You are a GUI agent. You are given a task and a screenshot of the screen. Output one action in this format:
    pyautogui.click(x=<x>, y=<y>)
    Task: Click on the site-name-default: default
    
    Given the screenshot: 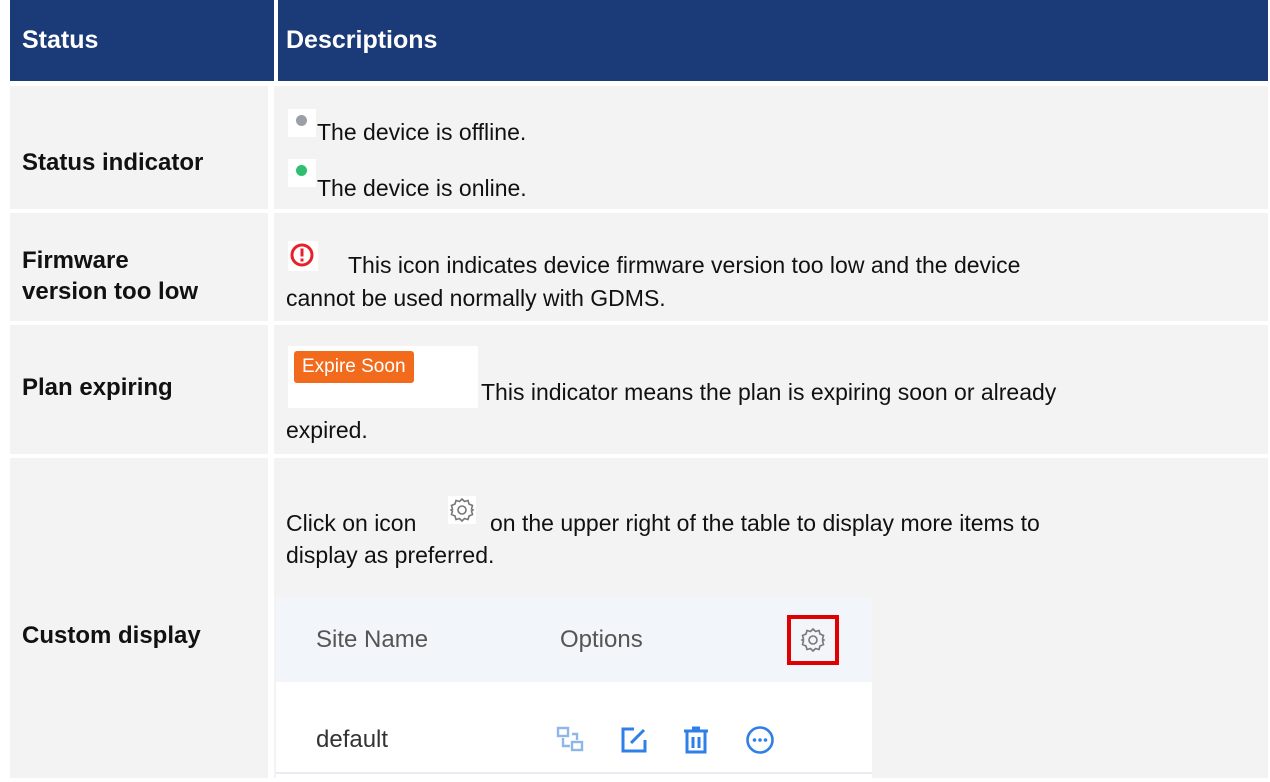 What is the action you would take?
    pyautogui.click(x=352, y=739)
    